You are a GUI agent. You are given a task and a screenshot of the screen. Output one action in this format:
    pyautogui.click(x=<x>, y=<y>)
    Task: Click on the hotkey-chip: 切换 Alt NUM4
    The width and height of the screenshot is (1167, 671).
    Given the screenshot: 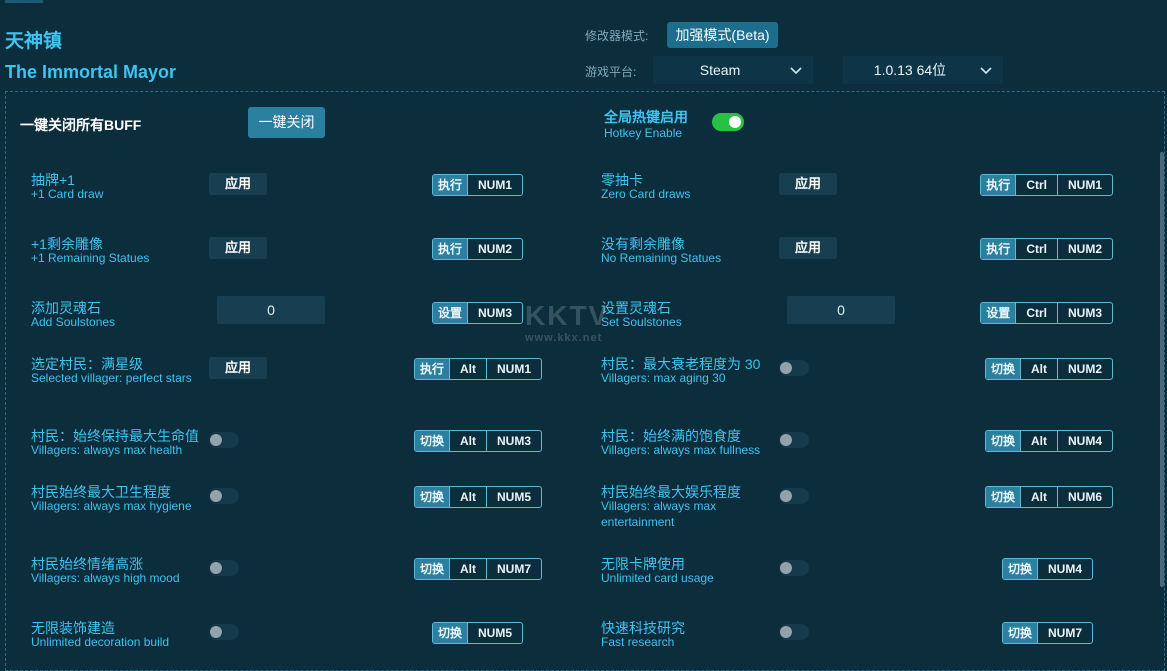 What is the action you would take?
    pyautogui.click(x=1048, y=441)
    